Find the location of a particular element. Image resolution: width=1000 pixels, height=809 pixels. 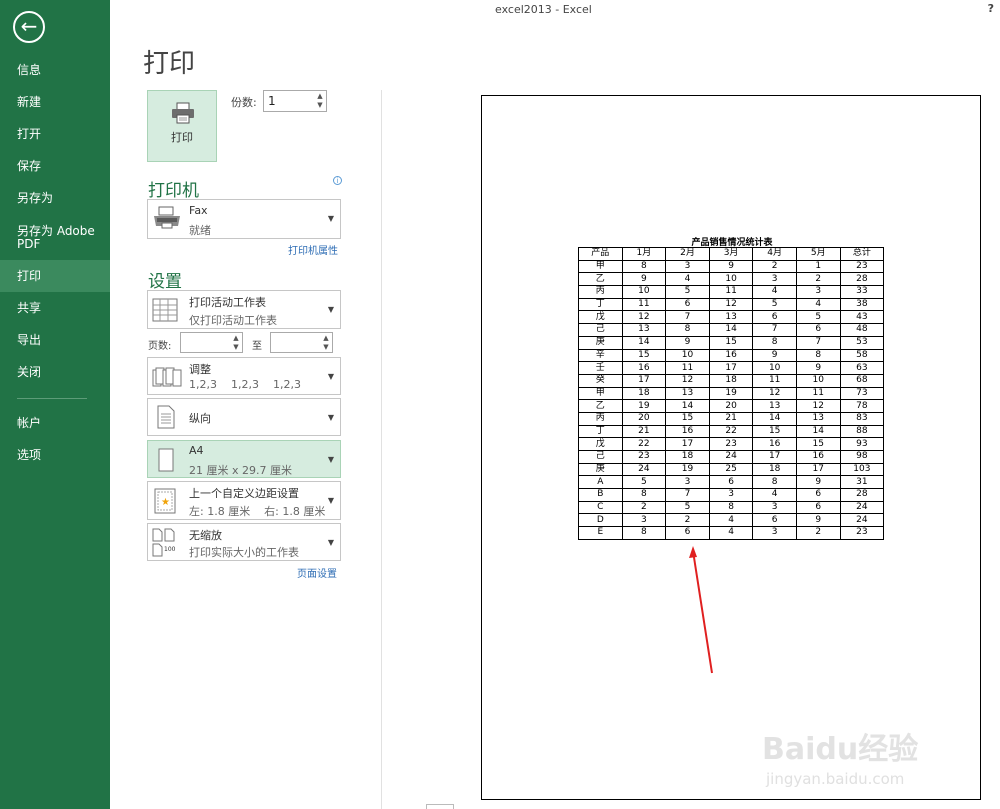

table-cell: 辛 is located at coordinates (600, 355).